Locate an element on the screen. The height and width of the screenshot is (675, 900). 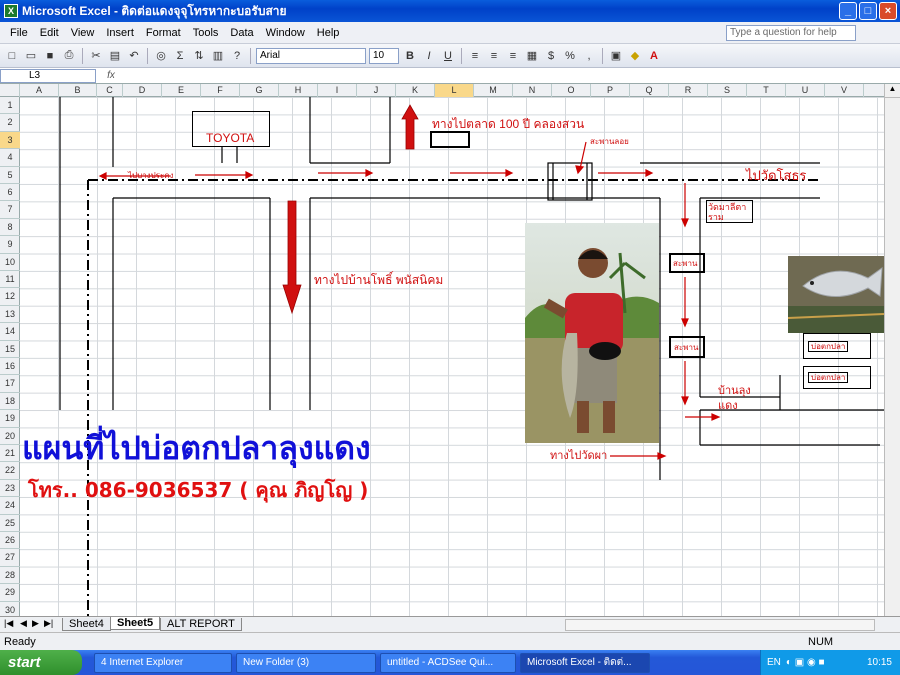
start-button: start is located at coordinates (41, 662).